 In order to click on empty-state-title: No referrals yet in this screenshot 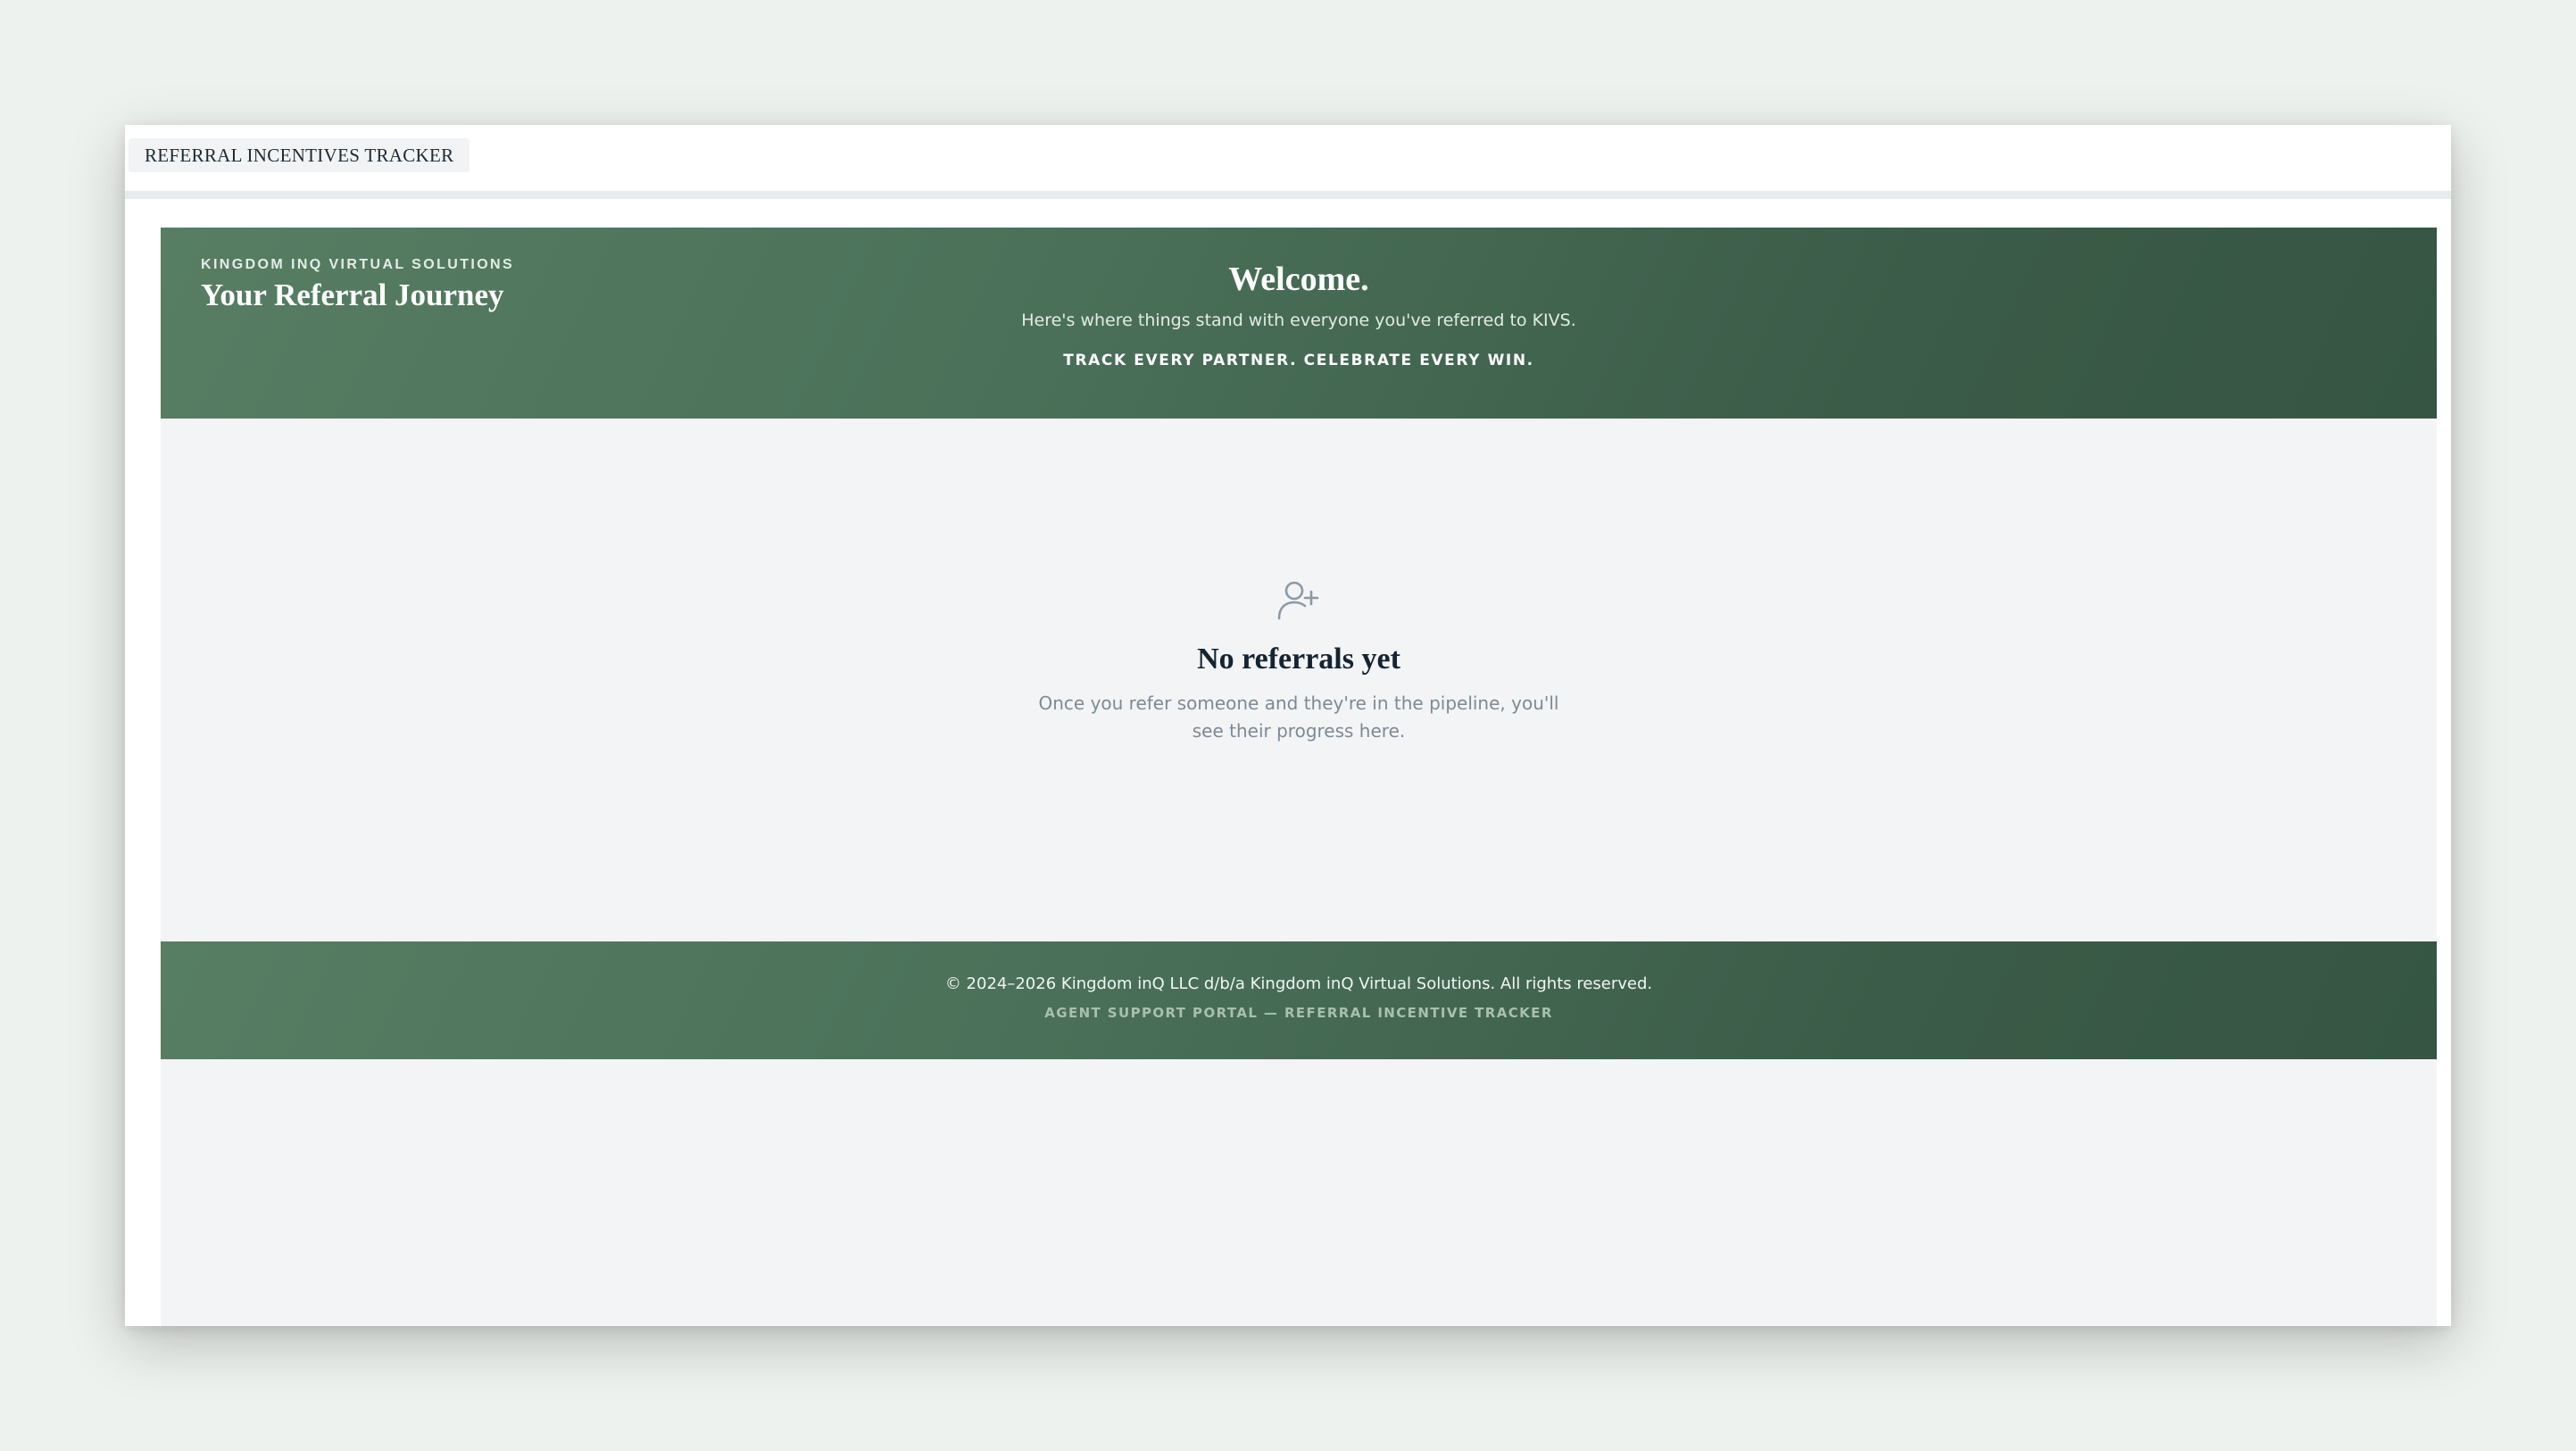, I will do `click(1298, 659)`.